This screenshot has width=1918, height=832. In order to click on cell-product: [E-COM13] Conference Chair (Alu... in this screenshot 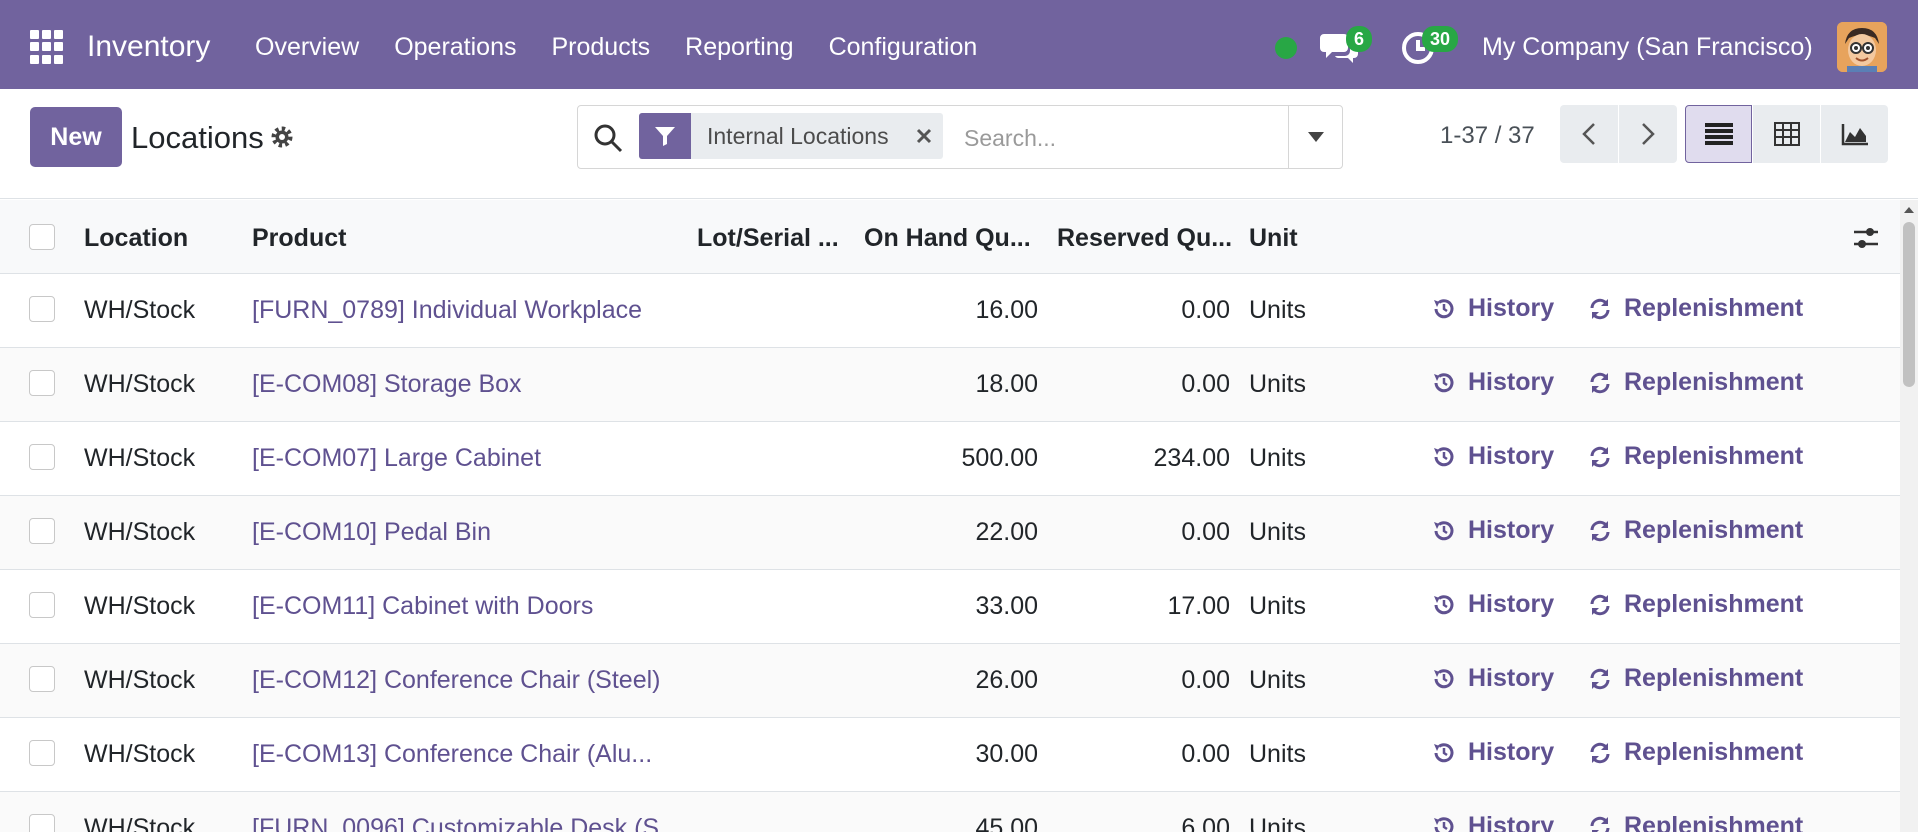, I will do `click(452, 754)`.